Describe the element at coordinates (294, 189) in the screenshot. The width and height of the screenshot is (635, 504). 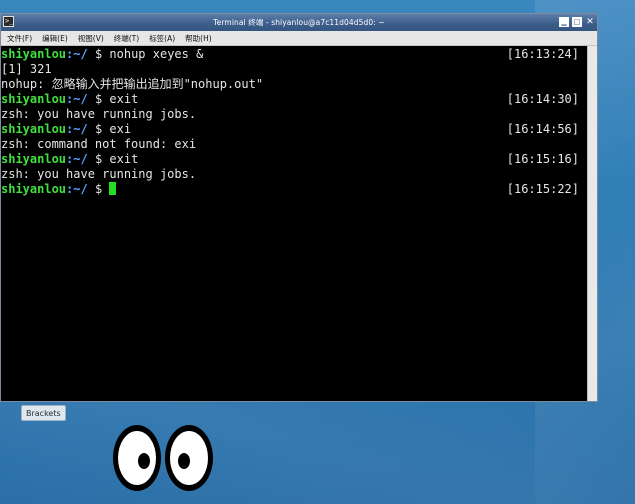
I see `terminal-line: shiyanlou:~/ $ [16:15:22]` at that location.